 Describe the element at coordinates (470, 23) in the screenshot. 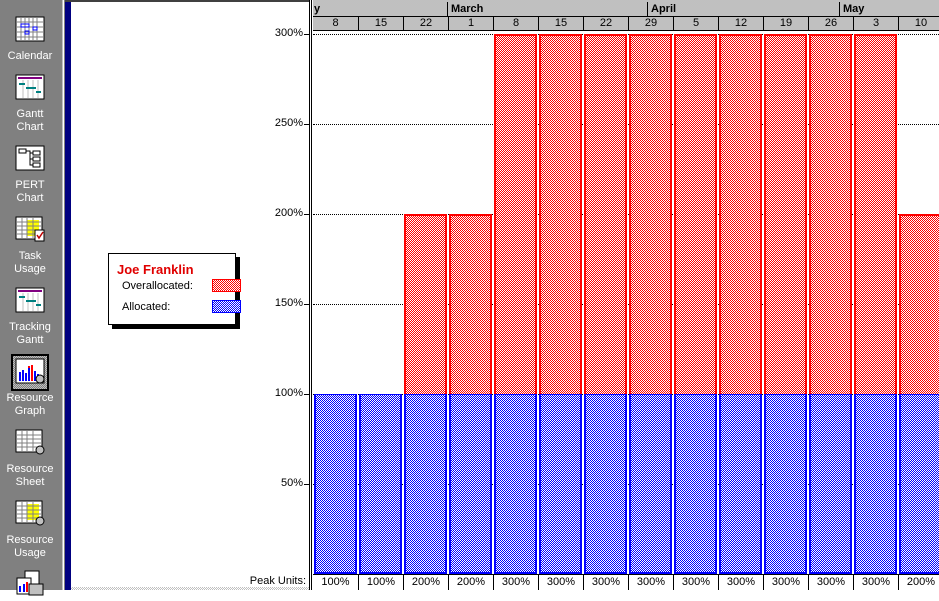

I see `timescale-day: 1` at that location.